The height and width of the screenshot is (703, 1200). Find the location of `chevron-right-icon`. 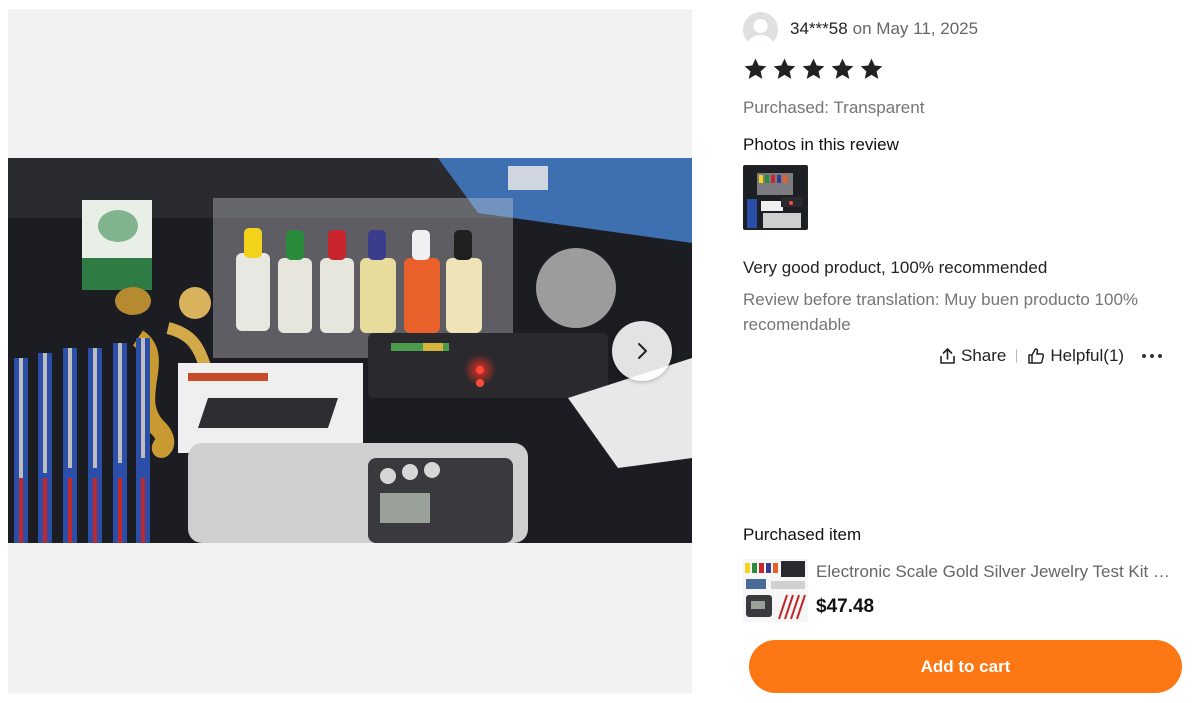

chevron-right-icon is located at coordinates (642, 351).